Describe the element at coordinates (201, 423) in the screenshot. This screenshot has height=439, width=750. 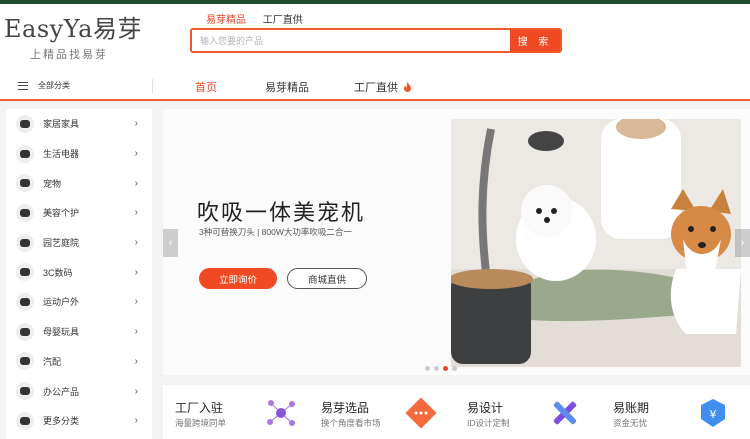
I see `service-desc: 海量跨境同单` at that location.